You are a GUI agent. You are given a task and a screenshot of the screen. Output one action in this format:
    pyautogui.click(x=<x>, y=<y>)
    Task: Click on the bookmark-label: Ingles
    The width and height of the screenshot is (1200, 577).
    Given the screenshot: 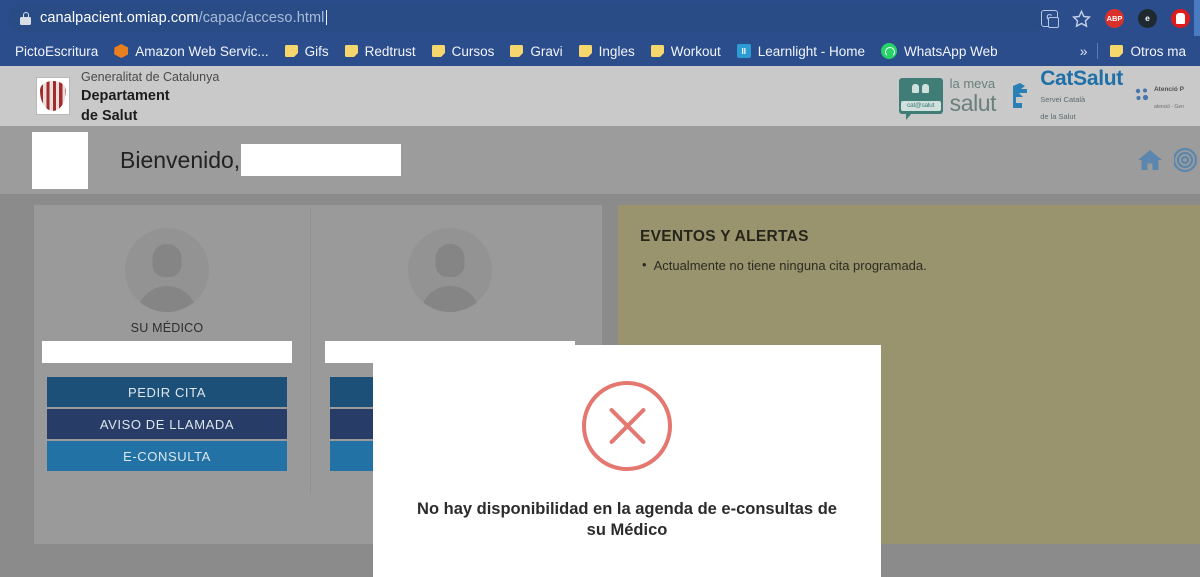 What is the action you would take?
    pyautogui.click(x=616, y=51)
    